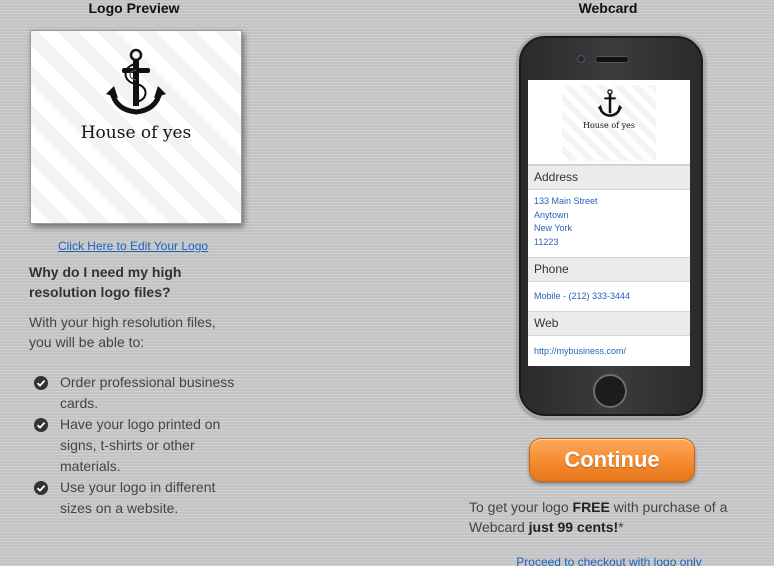 Image resolution: width=774 pixels, height=566 pixels. Describe the element at coordinates (612, 460) in the screenshot. I see `continue-button: Continue` at that location.